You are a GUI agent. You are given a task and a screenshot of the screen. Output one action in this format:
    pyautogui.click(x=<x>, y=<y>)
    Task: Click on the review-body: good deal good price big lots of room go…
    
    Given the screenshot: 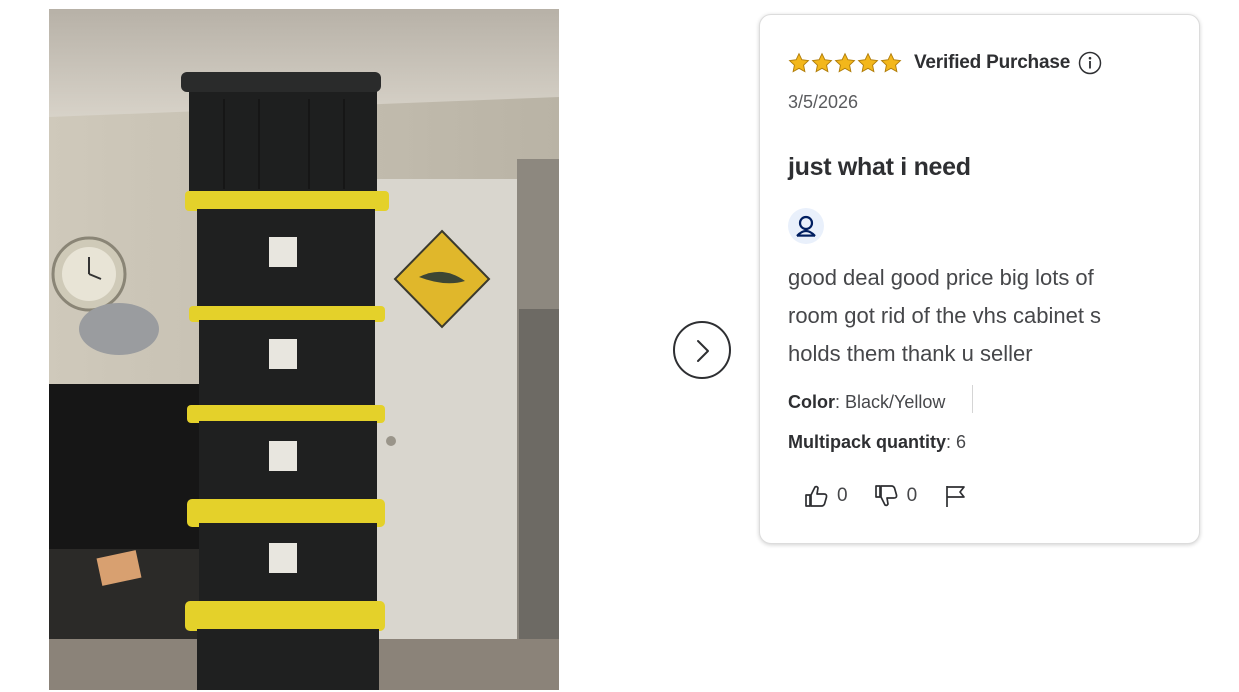 What is the action you would take?
    pyautogui.click(x=945, y=315)
    